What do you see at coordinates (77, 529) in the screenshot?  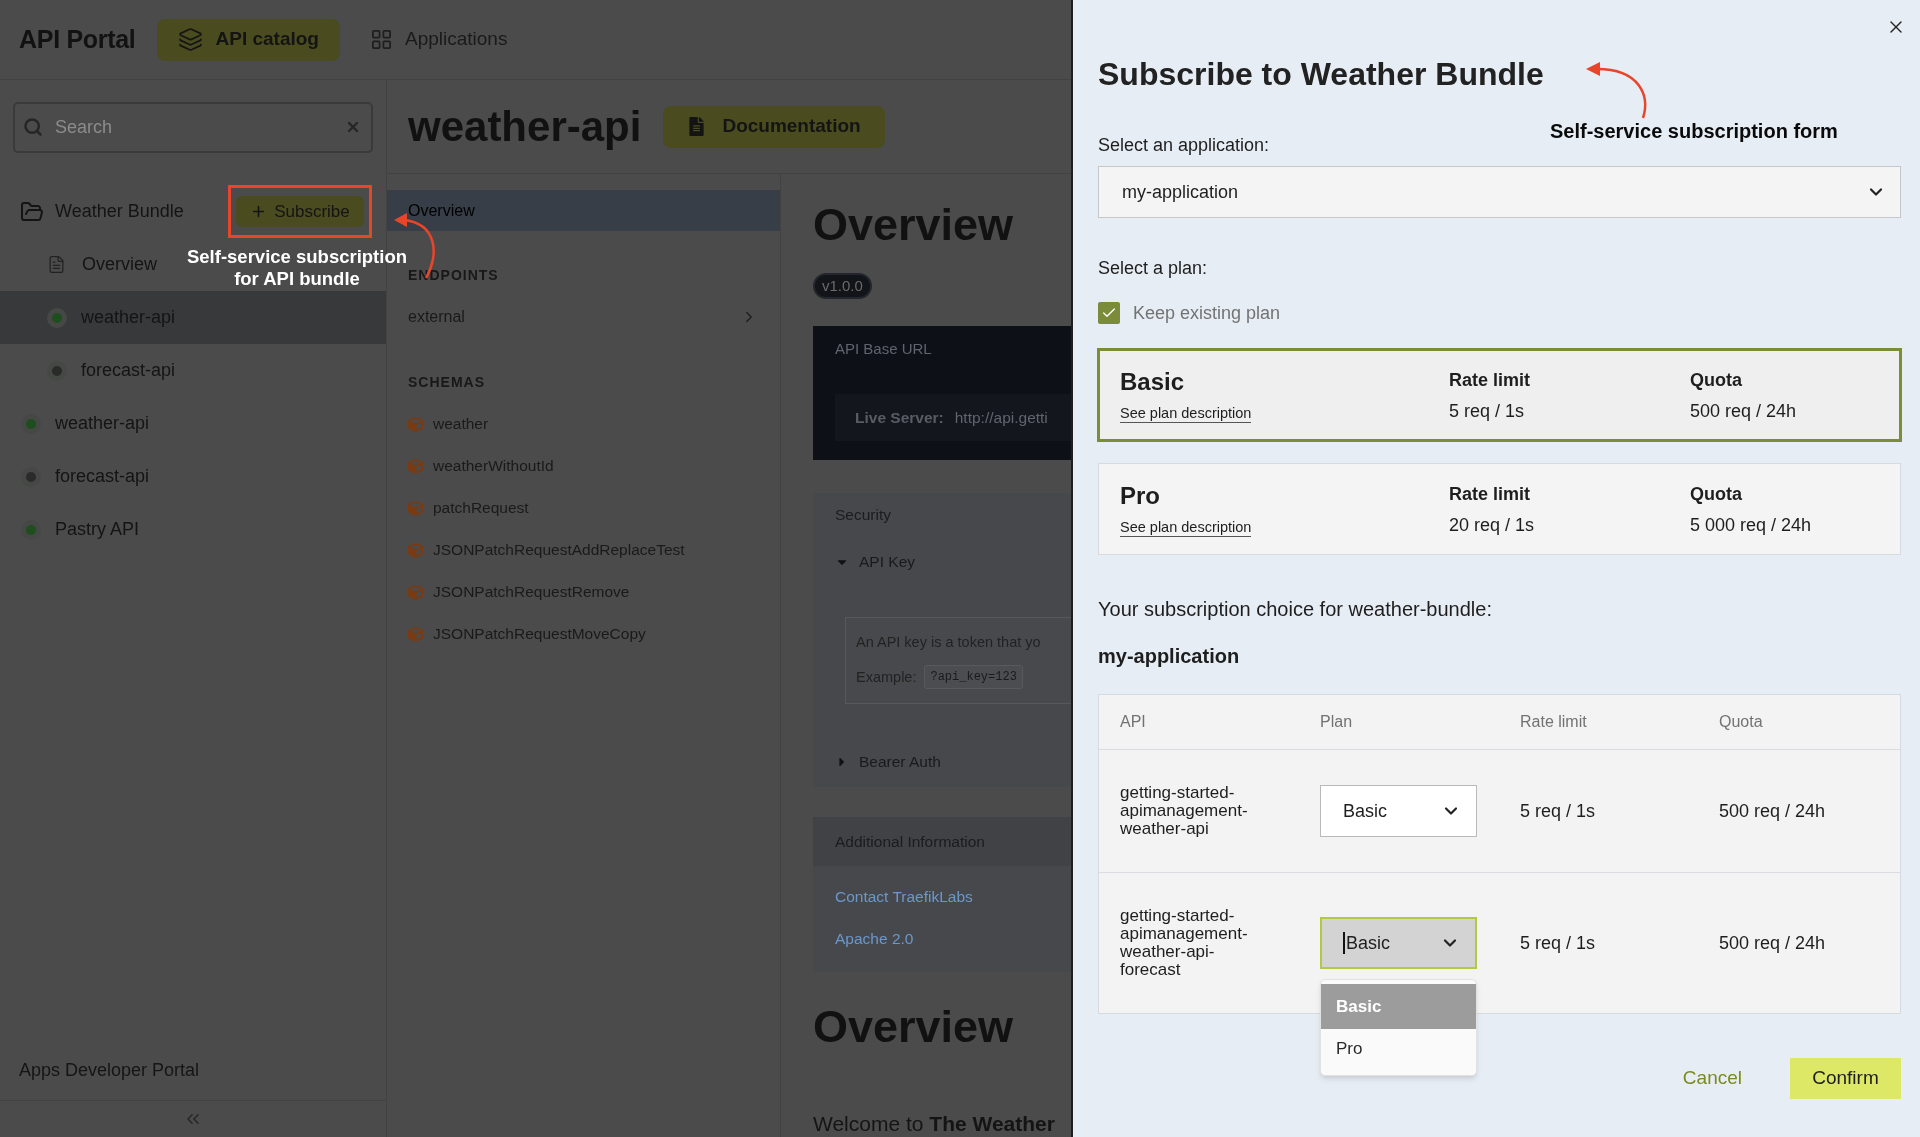 I see `sidebar-item: Pastry API` at bounding box center [77, 529].